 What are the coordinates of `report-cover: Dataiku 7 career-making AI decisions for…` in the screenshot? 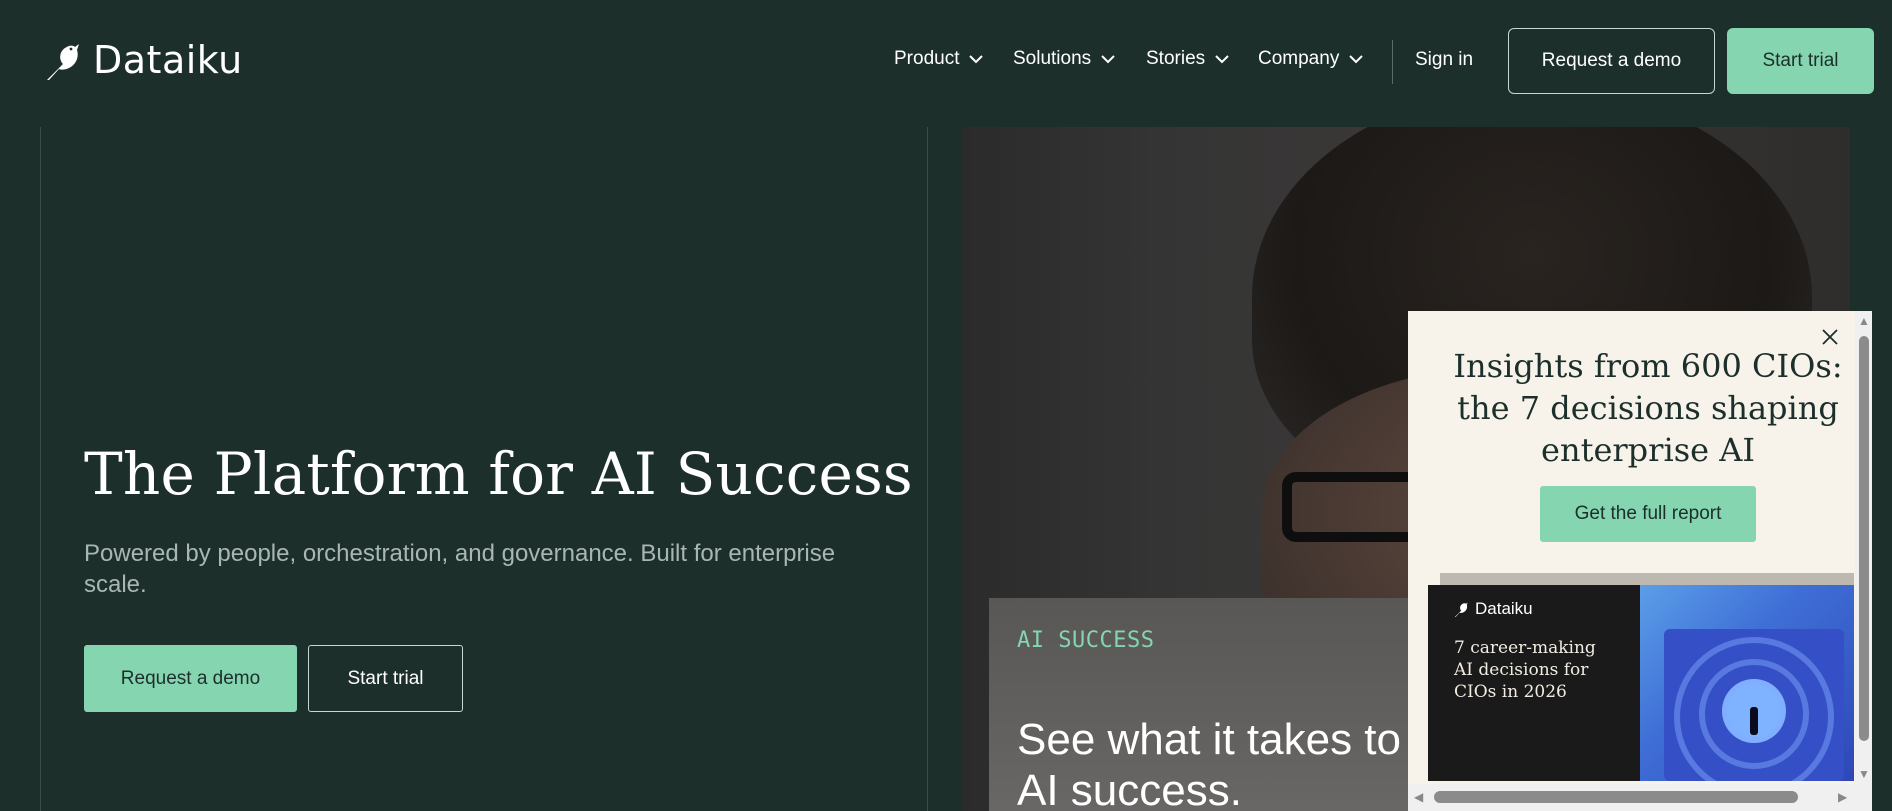 It's located at (1641, 683).